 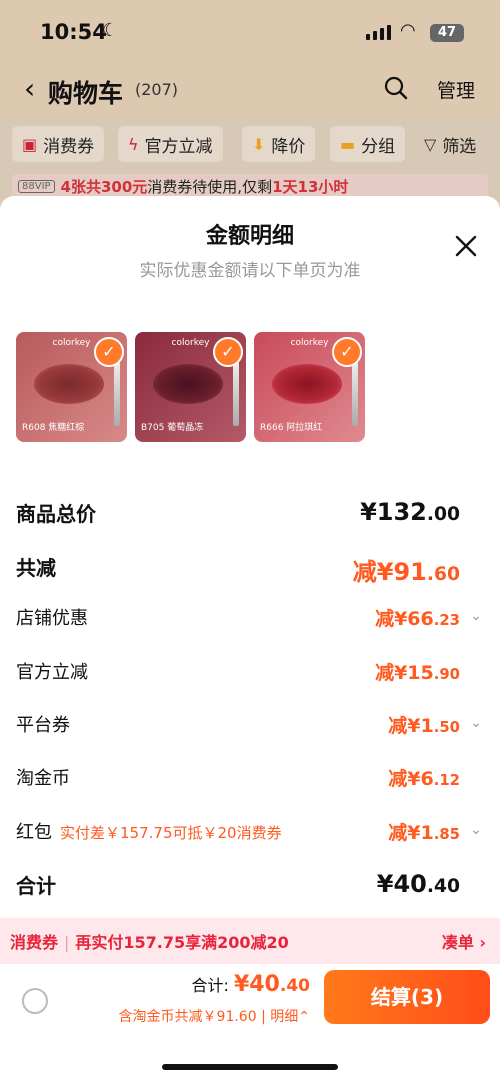 What do you see at coordinates (250, 569) in the screenshot?
I see `row-total-discount: 共减 减¥91.60` at bounding box center [250, 569].